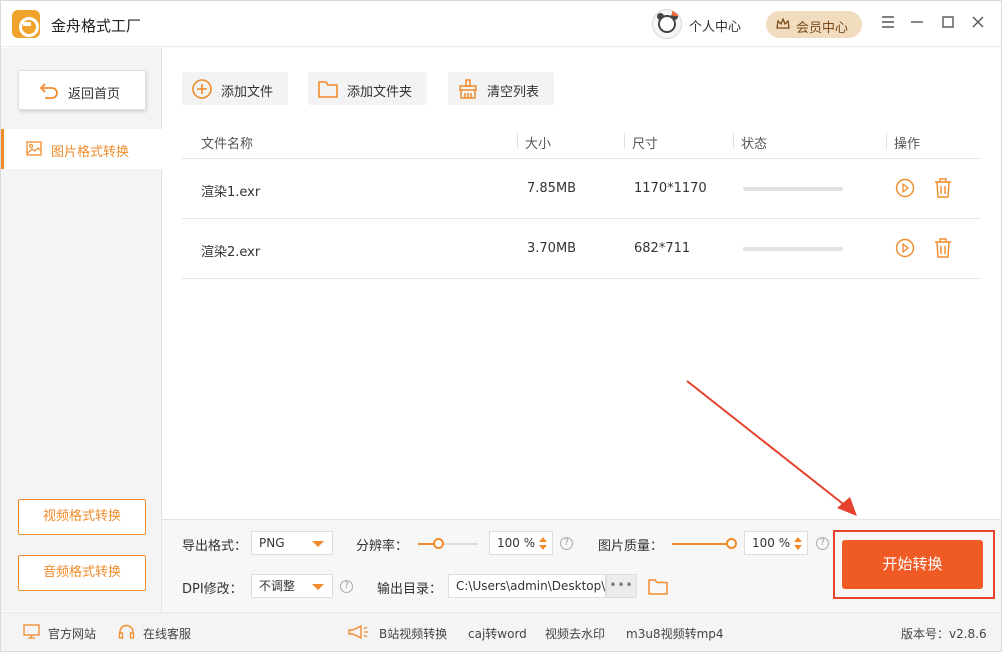 This screenshot has width=1002, height=652. I want to click on table-row: 渲染1.exr 7.85MB 1170*1170, so click(581, 189).